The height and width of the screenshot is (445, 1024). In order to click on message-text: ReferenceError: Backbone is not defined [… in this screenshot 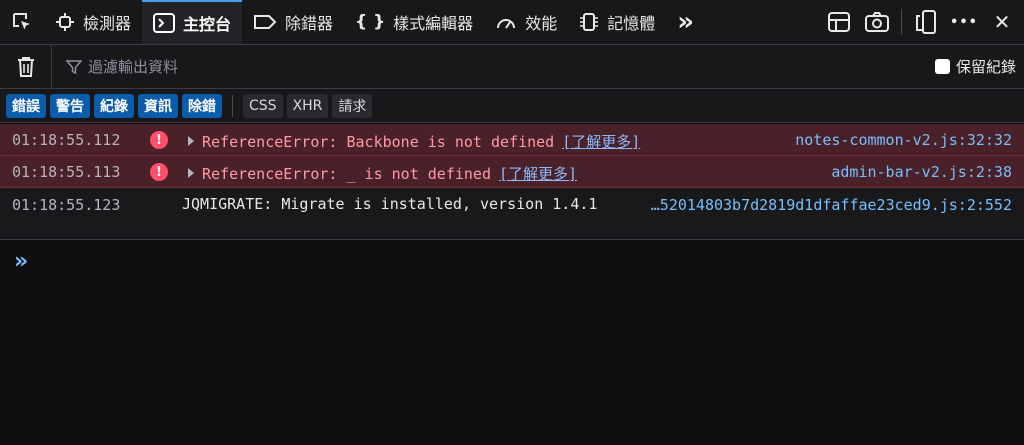, I will do `click(421, 141)`.